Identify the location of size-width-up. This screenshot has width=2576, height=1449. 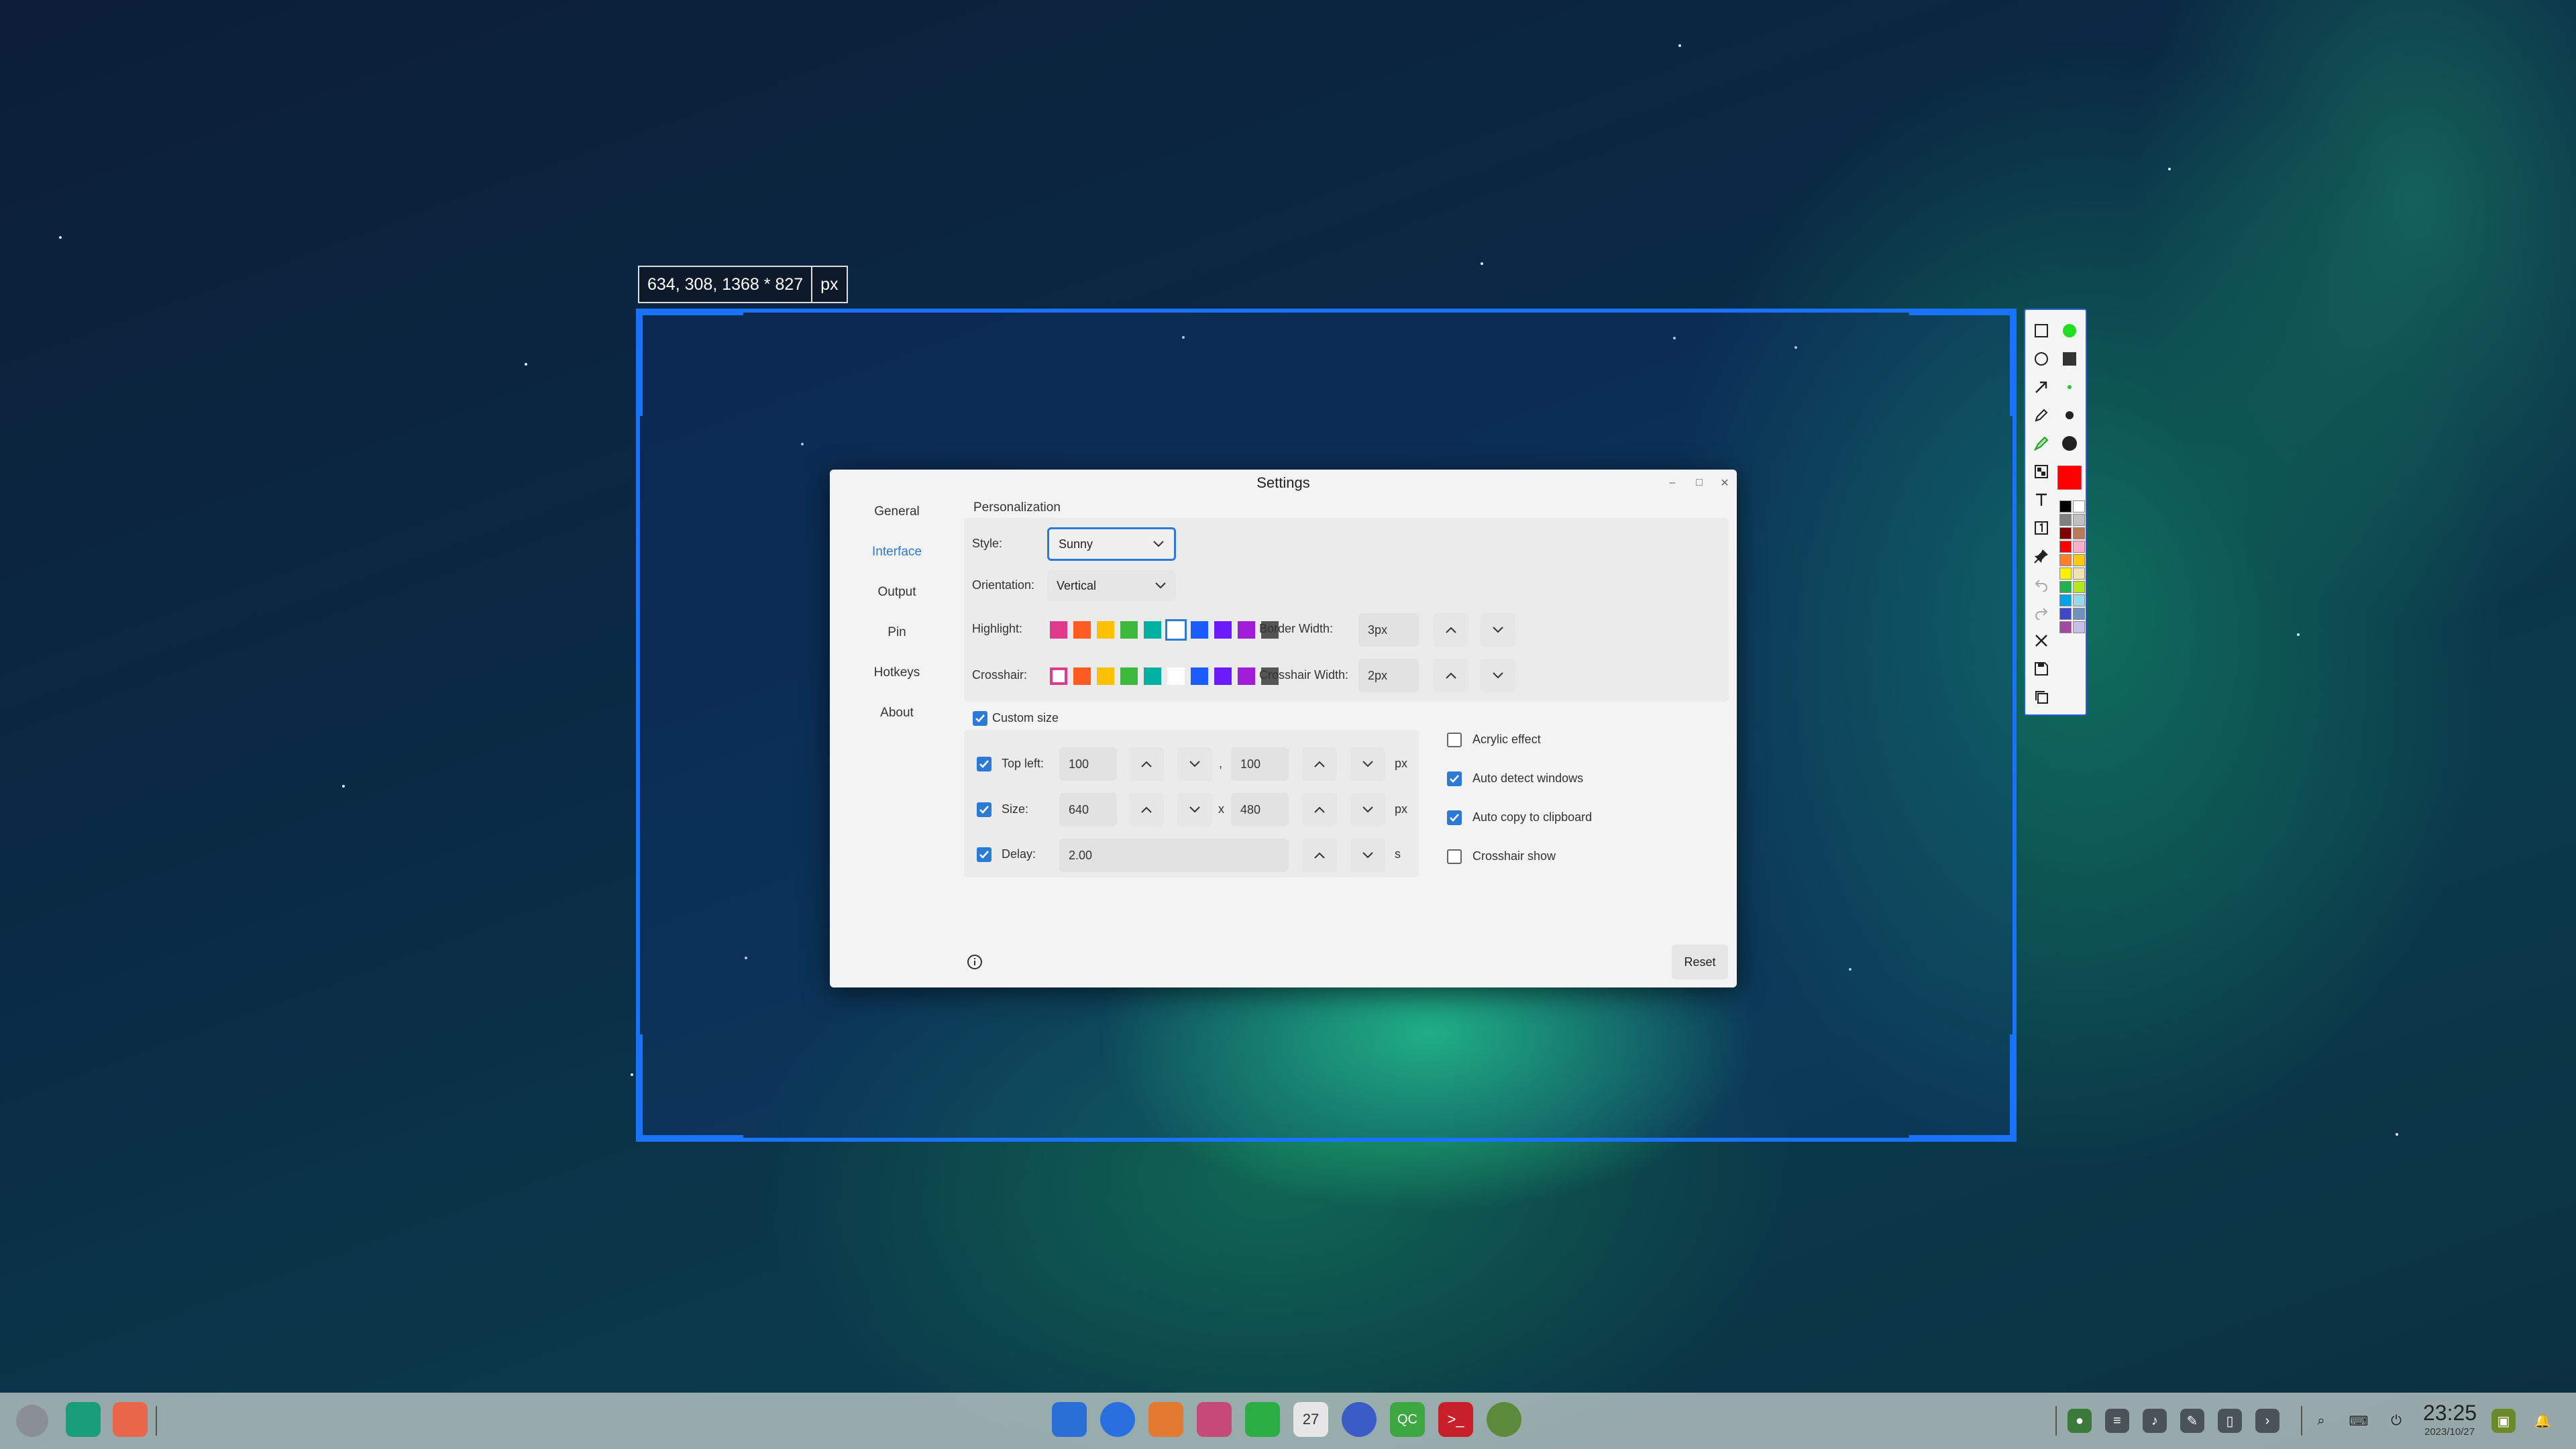
(1146, 809).